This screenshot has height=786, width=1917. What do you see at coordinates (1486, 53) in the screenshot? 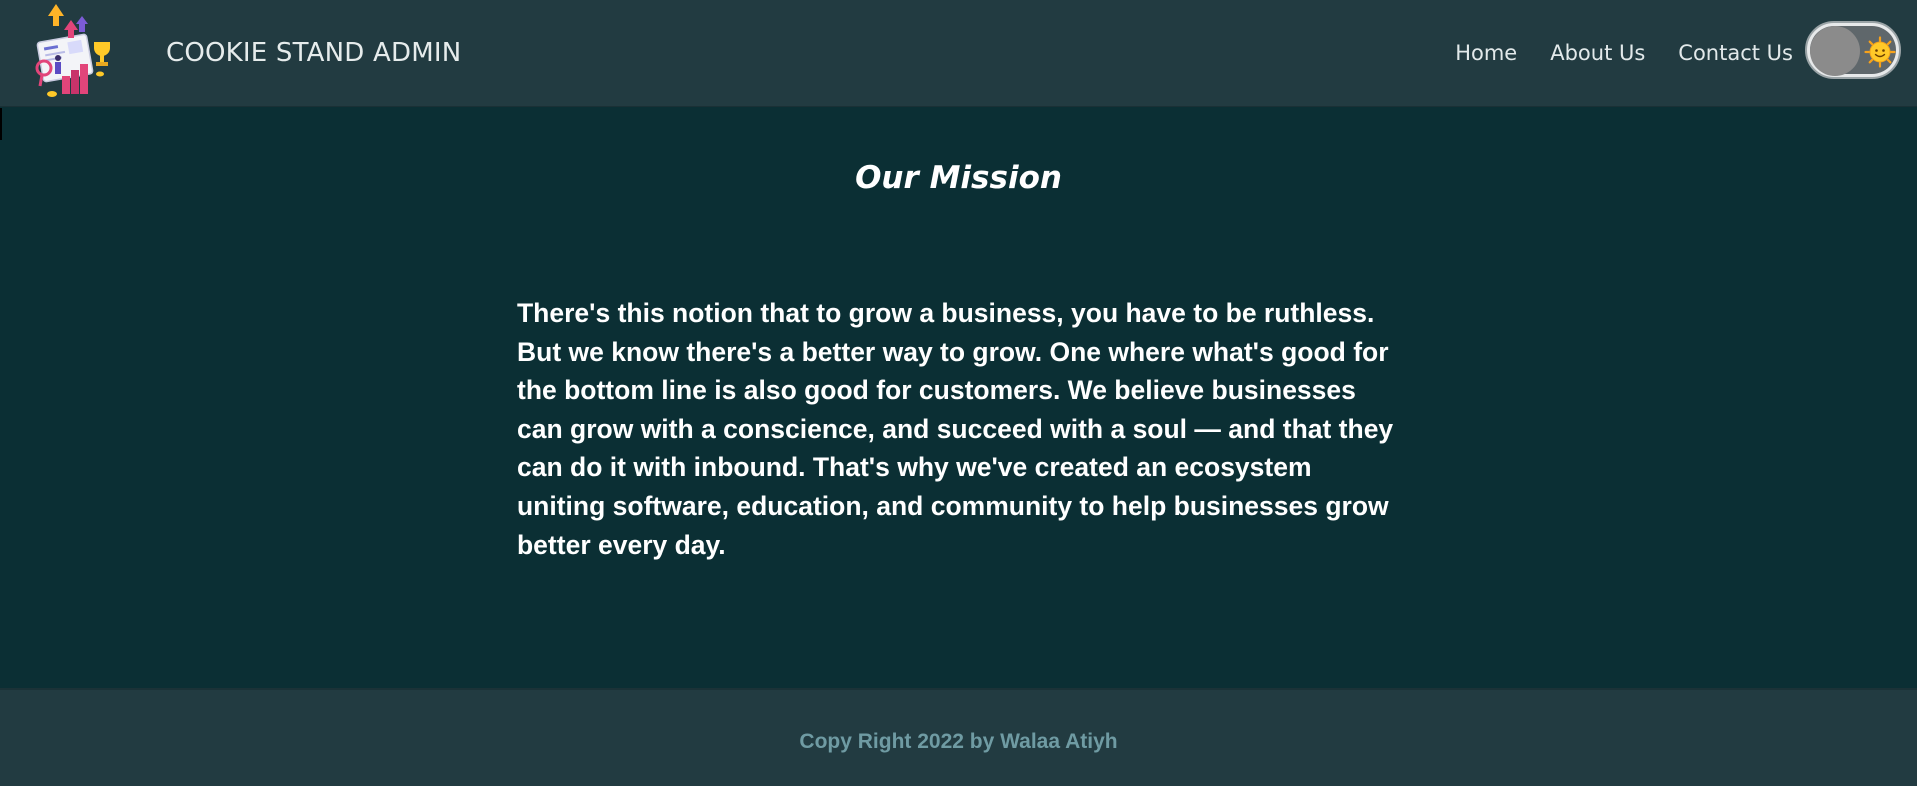
I see `nav-link-home: Home` at bounding box center [1486, 53].